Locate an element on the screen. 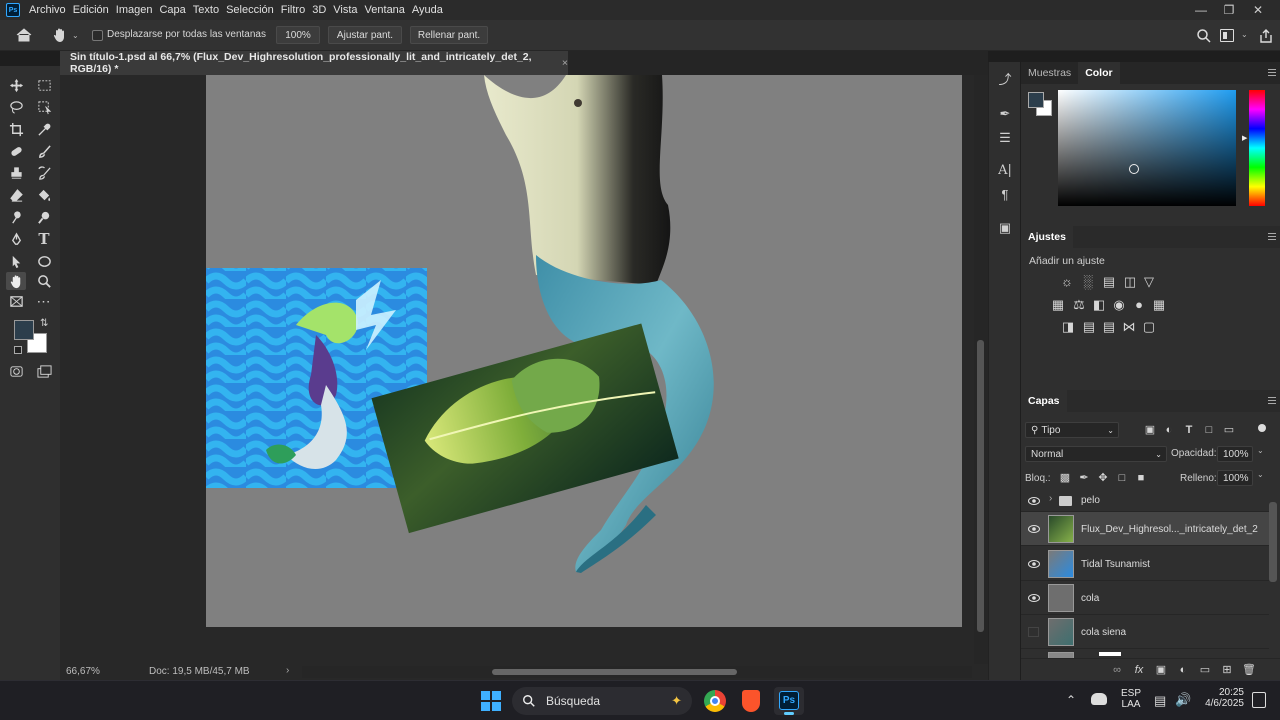  hand-tool-active-icon is located at coordinates (16, 281).